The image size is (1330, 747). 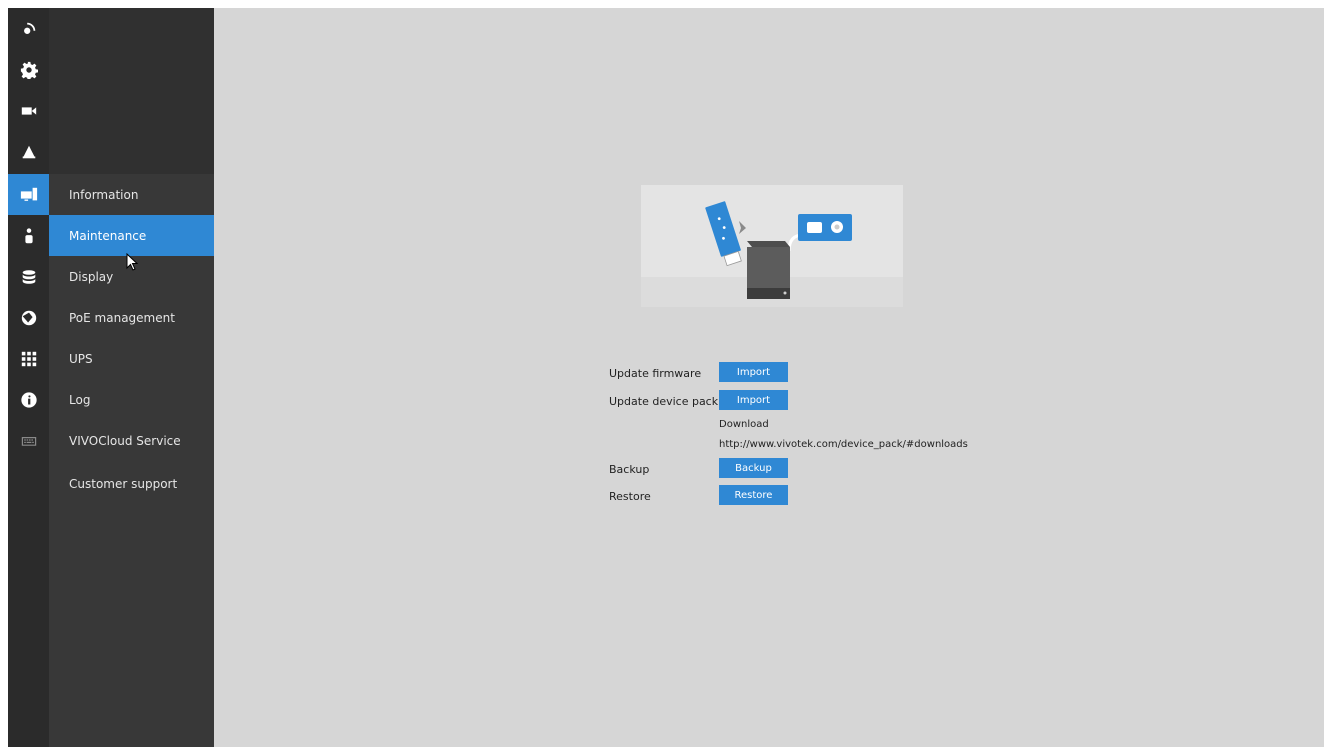 I want to click on mouse-cursor-icon, so click(x=132, y=262).